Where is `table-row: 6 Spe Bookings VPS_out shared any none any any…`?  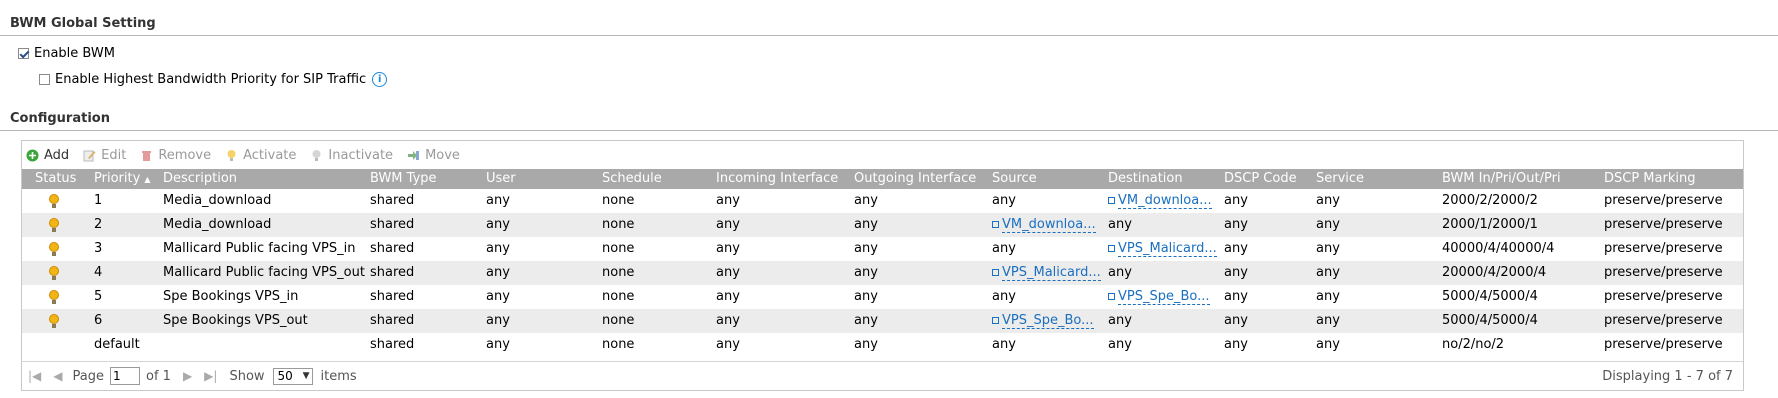
table-row: 6 Spe Bookings VPS_out shared any none any any… is located at coordinates (882, 321).